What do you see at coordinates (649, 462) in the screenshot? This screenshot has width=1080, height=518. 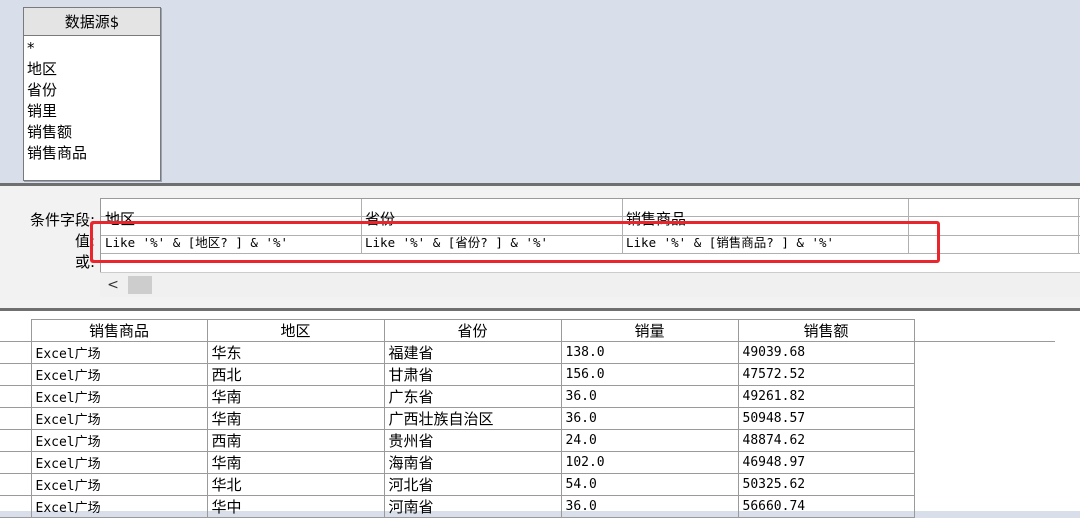 I see `table-cell: 102.0` at bounding box center [649, 462].